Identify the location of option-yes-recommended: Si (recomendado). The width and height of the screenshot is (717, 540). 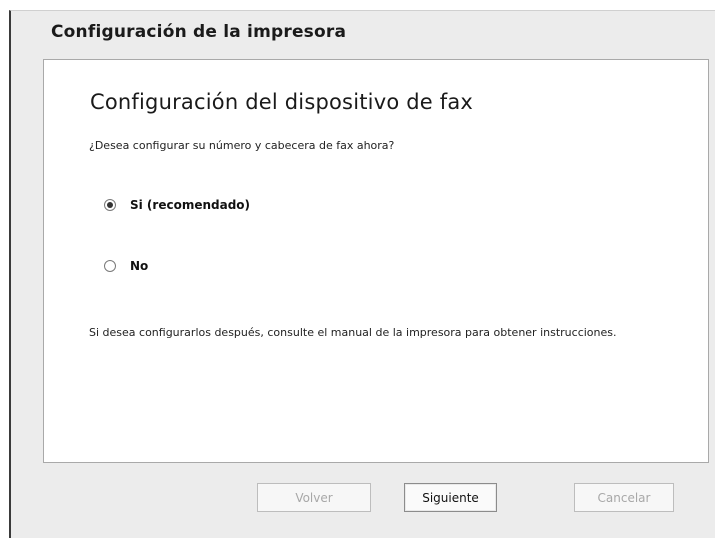
(177, 205).